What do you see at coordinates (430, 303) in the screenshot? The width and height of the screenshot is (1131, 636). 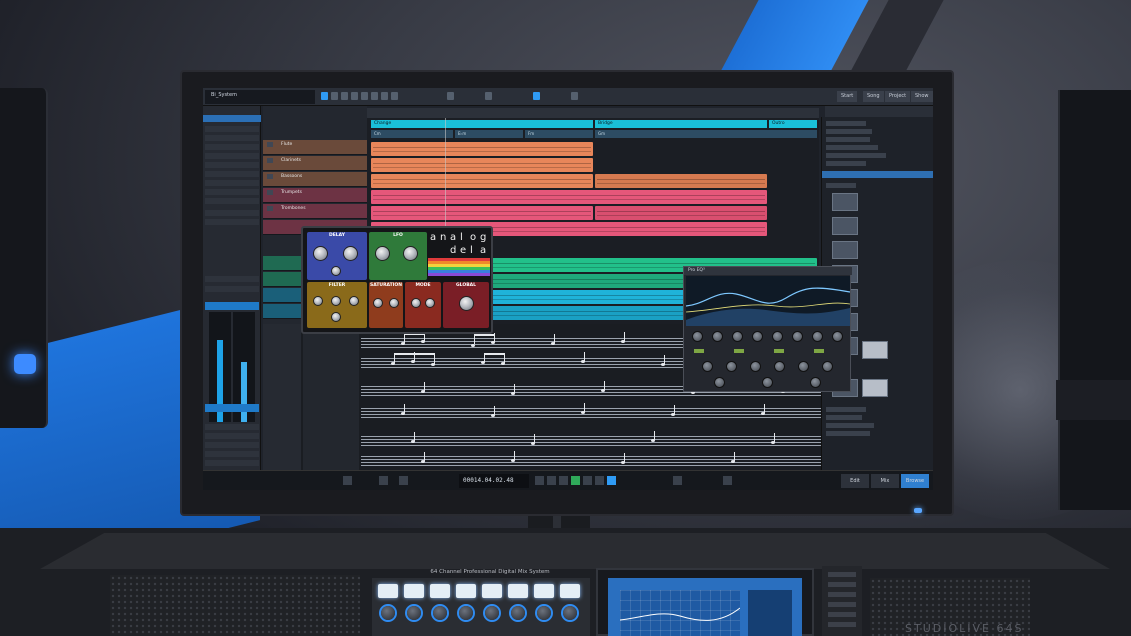 I see `mode-shape-knob` at bounding box center [430, 303].